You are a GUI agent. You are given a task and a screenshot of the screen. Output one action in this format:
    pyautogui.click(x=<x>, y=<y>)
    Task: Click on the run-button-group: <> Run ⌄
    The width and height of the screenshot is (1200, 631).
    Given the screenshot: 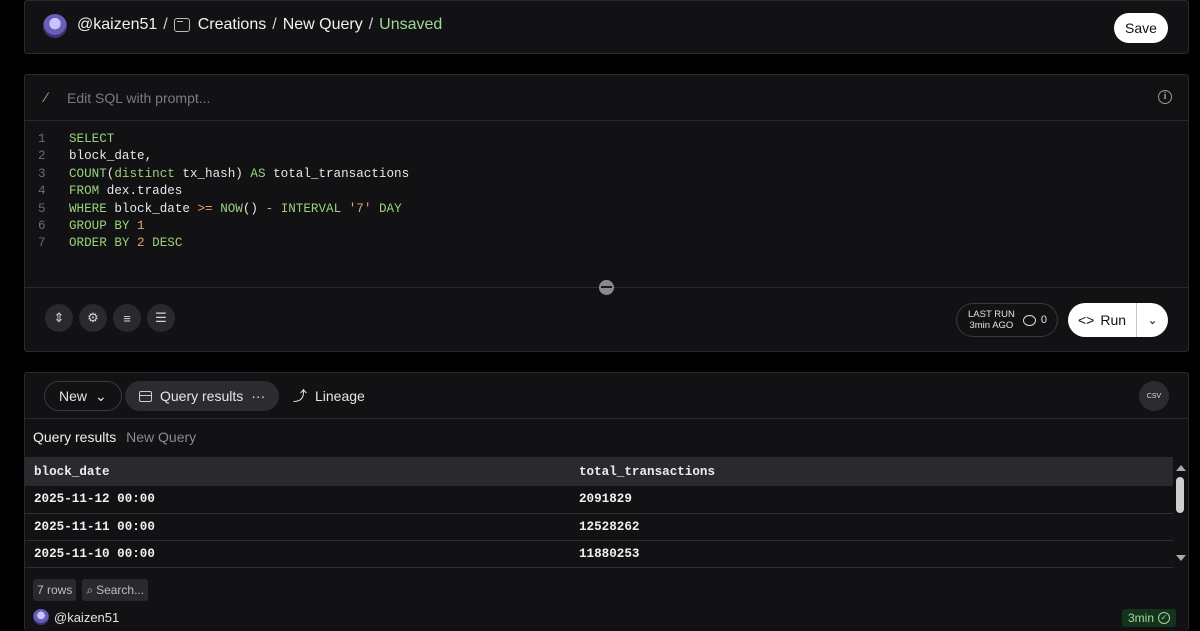 What is the action you would take?
    pyautogui.click(x=1118, y=320)
    